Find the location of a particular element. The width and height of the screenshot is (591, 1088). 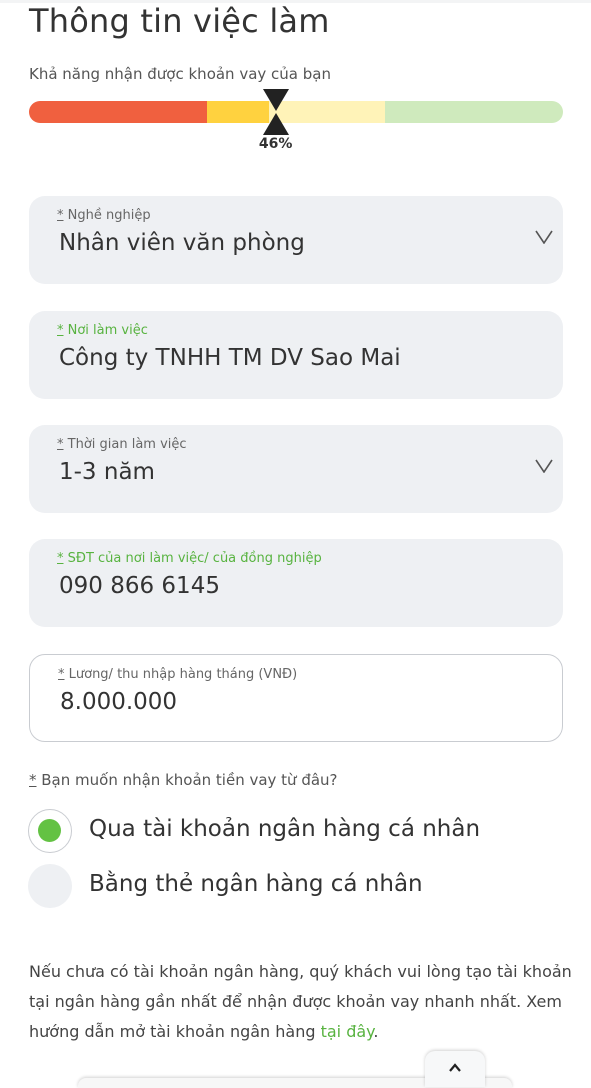

chevron-up-icon is located at coordinates (455, 1067).